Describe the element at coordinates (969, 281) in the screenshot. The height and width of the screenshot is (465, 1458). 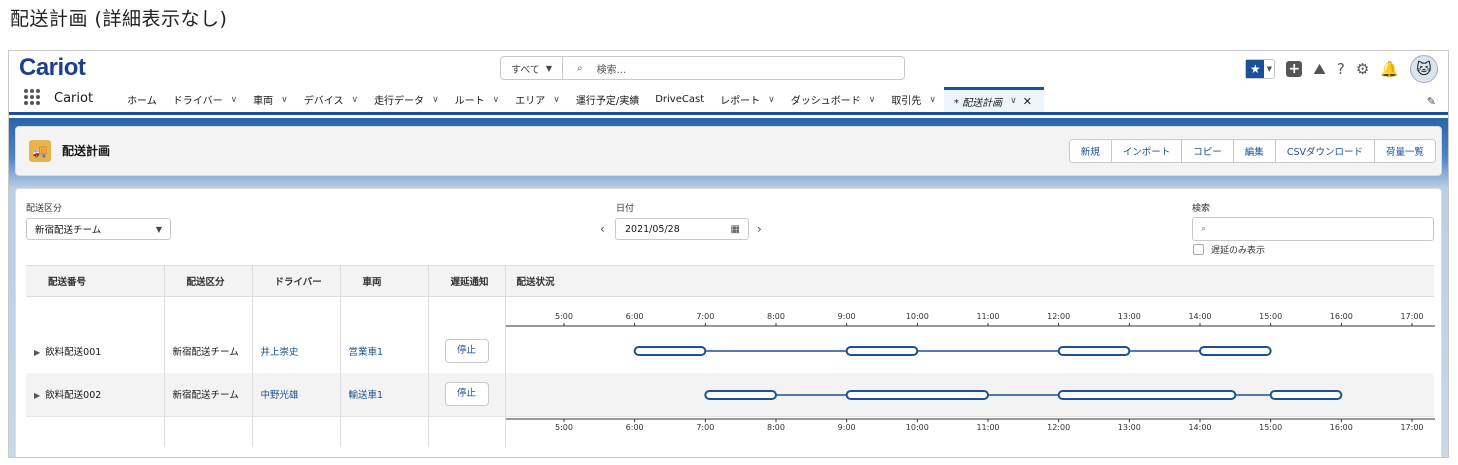
I see `column-header: 配送状況` at that location.